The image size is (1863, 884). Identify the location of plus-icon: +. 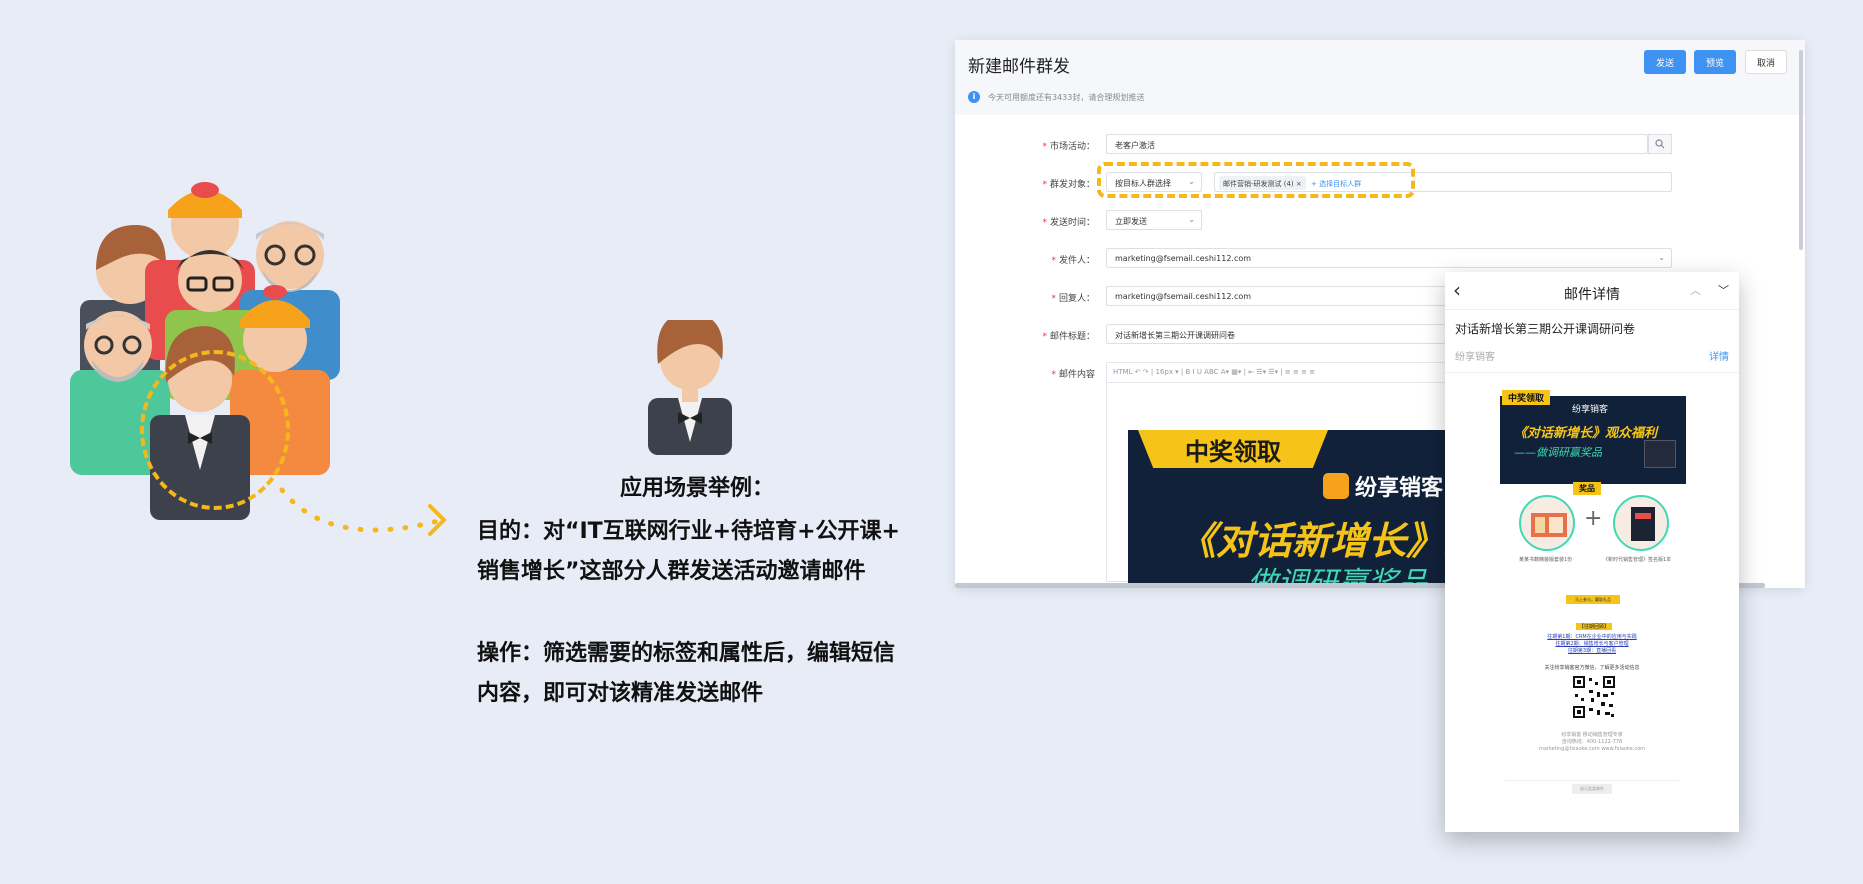
(1593, 518).